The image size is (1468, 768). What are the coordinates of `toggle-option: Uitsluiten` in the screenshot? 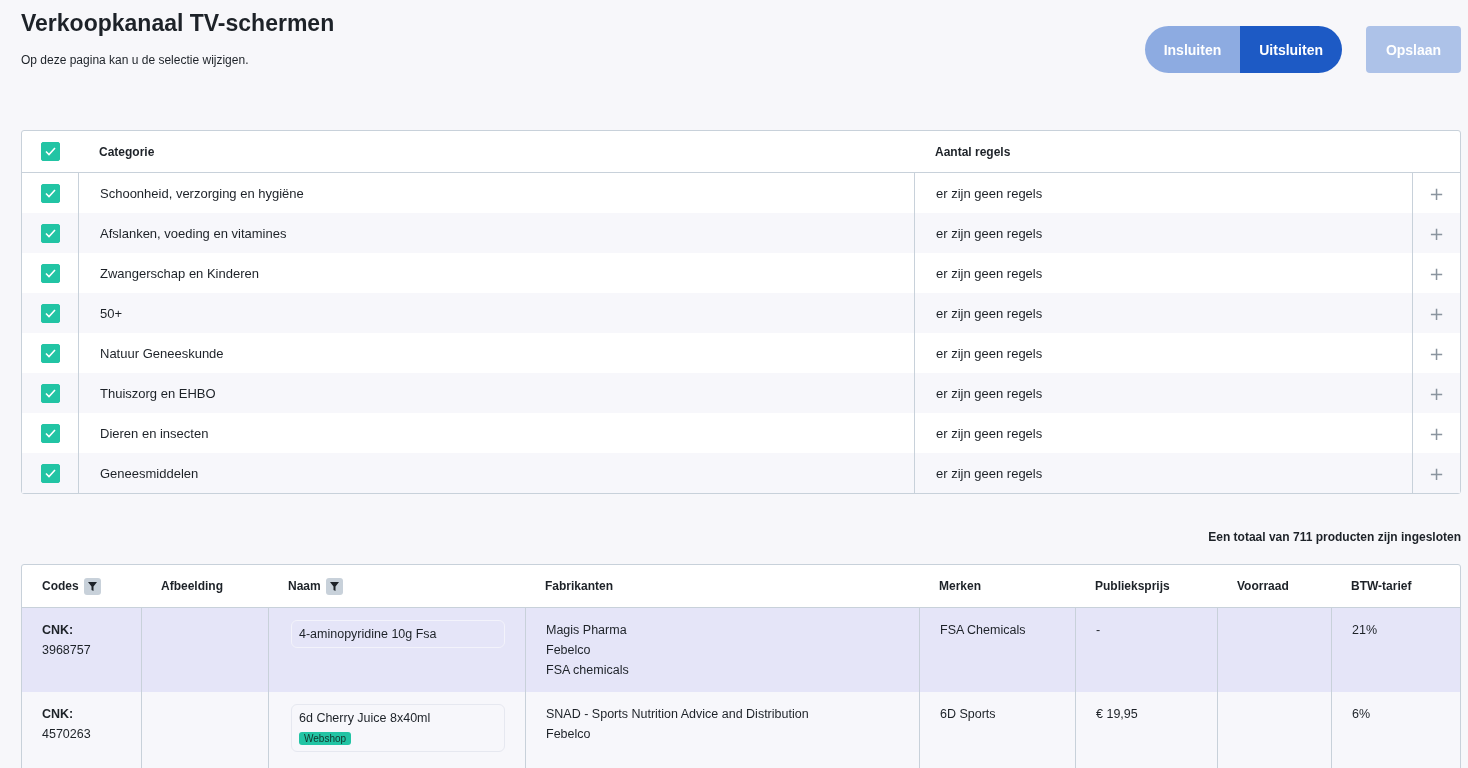 It's located at (1291, 49).